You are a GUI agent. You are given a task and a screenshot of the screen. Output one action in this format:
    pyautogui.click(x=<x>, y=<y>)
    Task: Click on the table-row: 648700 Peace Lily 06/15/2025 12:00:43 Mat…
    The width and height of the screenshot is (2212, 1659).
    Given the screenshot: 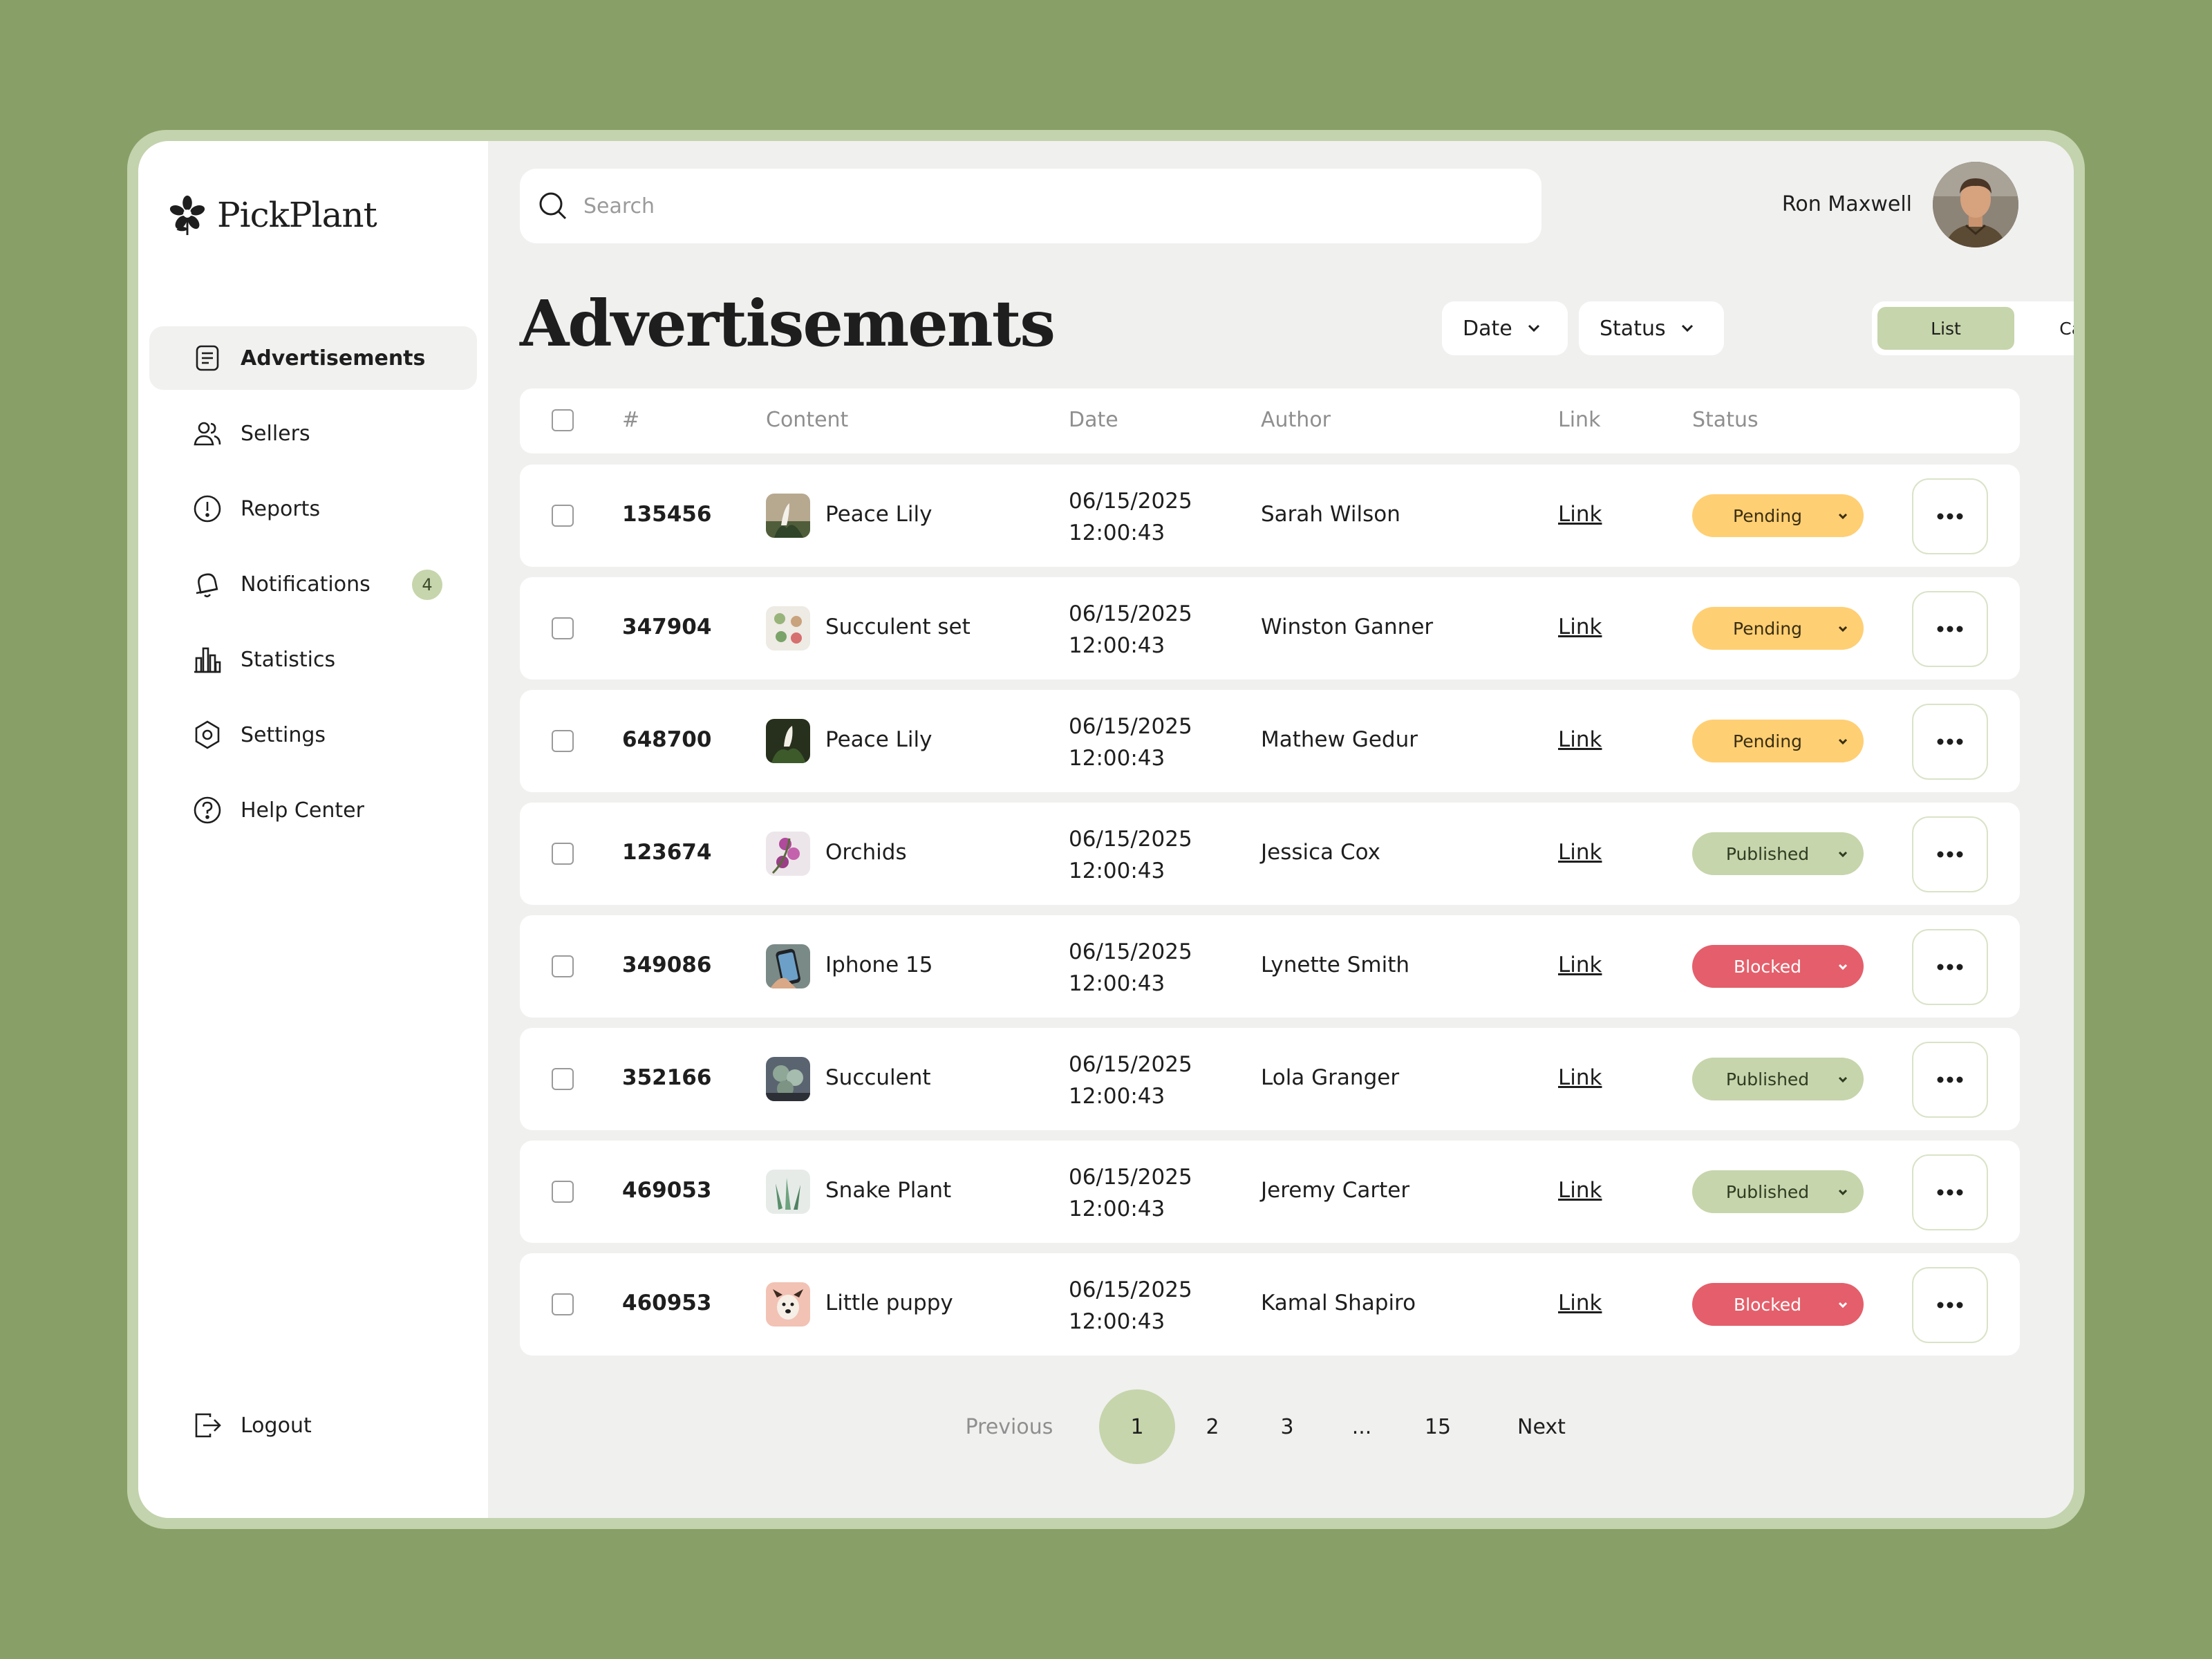 What is the action you would take?
    pyautogui.click(x=1270, y=741)
    